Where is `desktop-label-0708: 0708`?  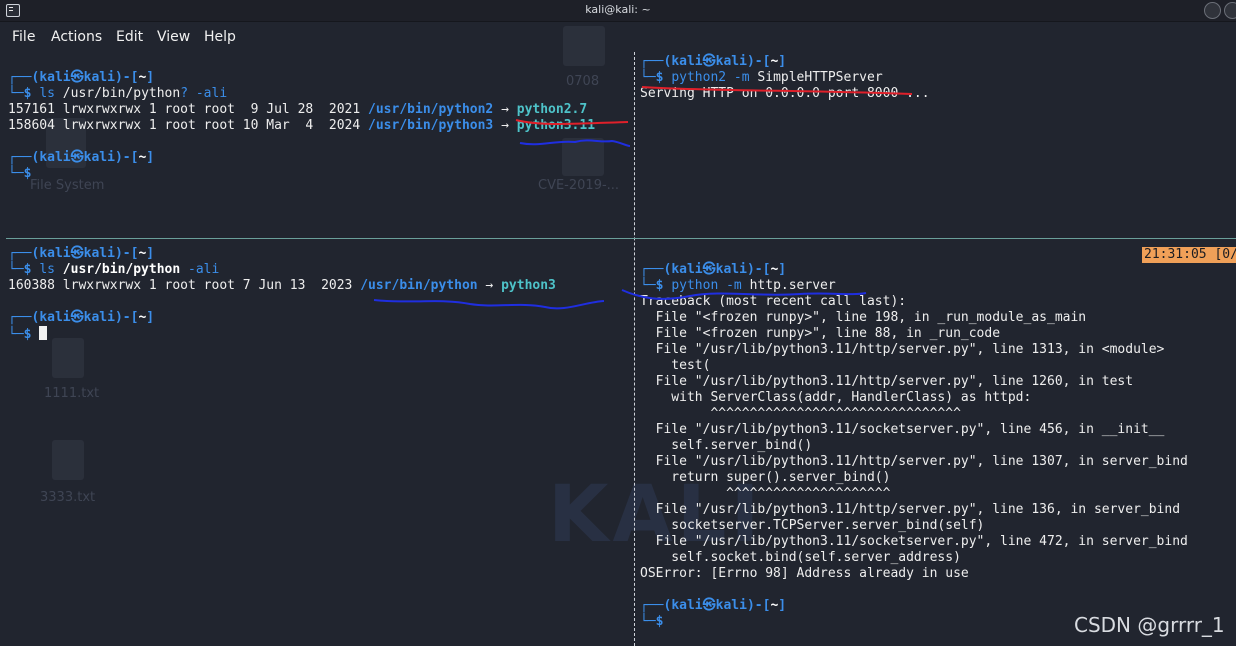
desktop-label-0708: 0708 is located at coordinates (583, 81).